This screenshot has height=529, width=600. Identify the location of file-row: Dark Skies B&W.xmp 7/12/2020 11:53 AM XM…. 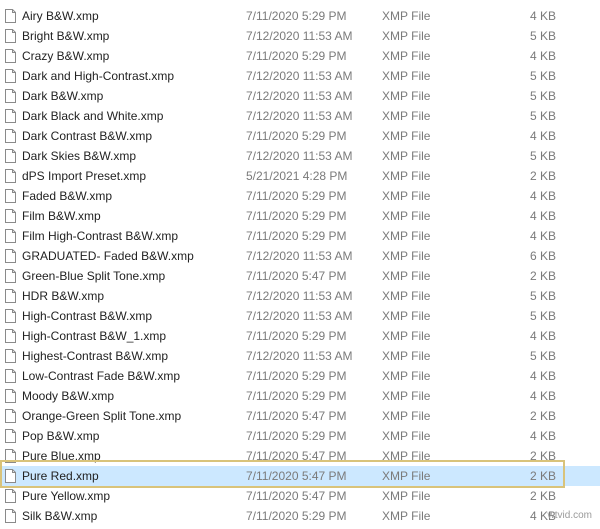
(300, 156).